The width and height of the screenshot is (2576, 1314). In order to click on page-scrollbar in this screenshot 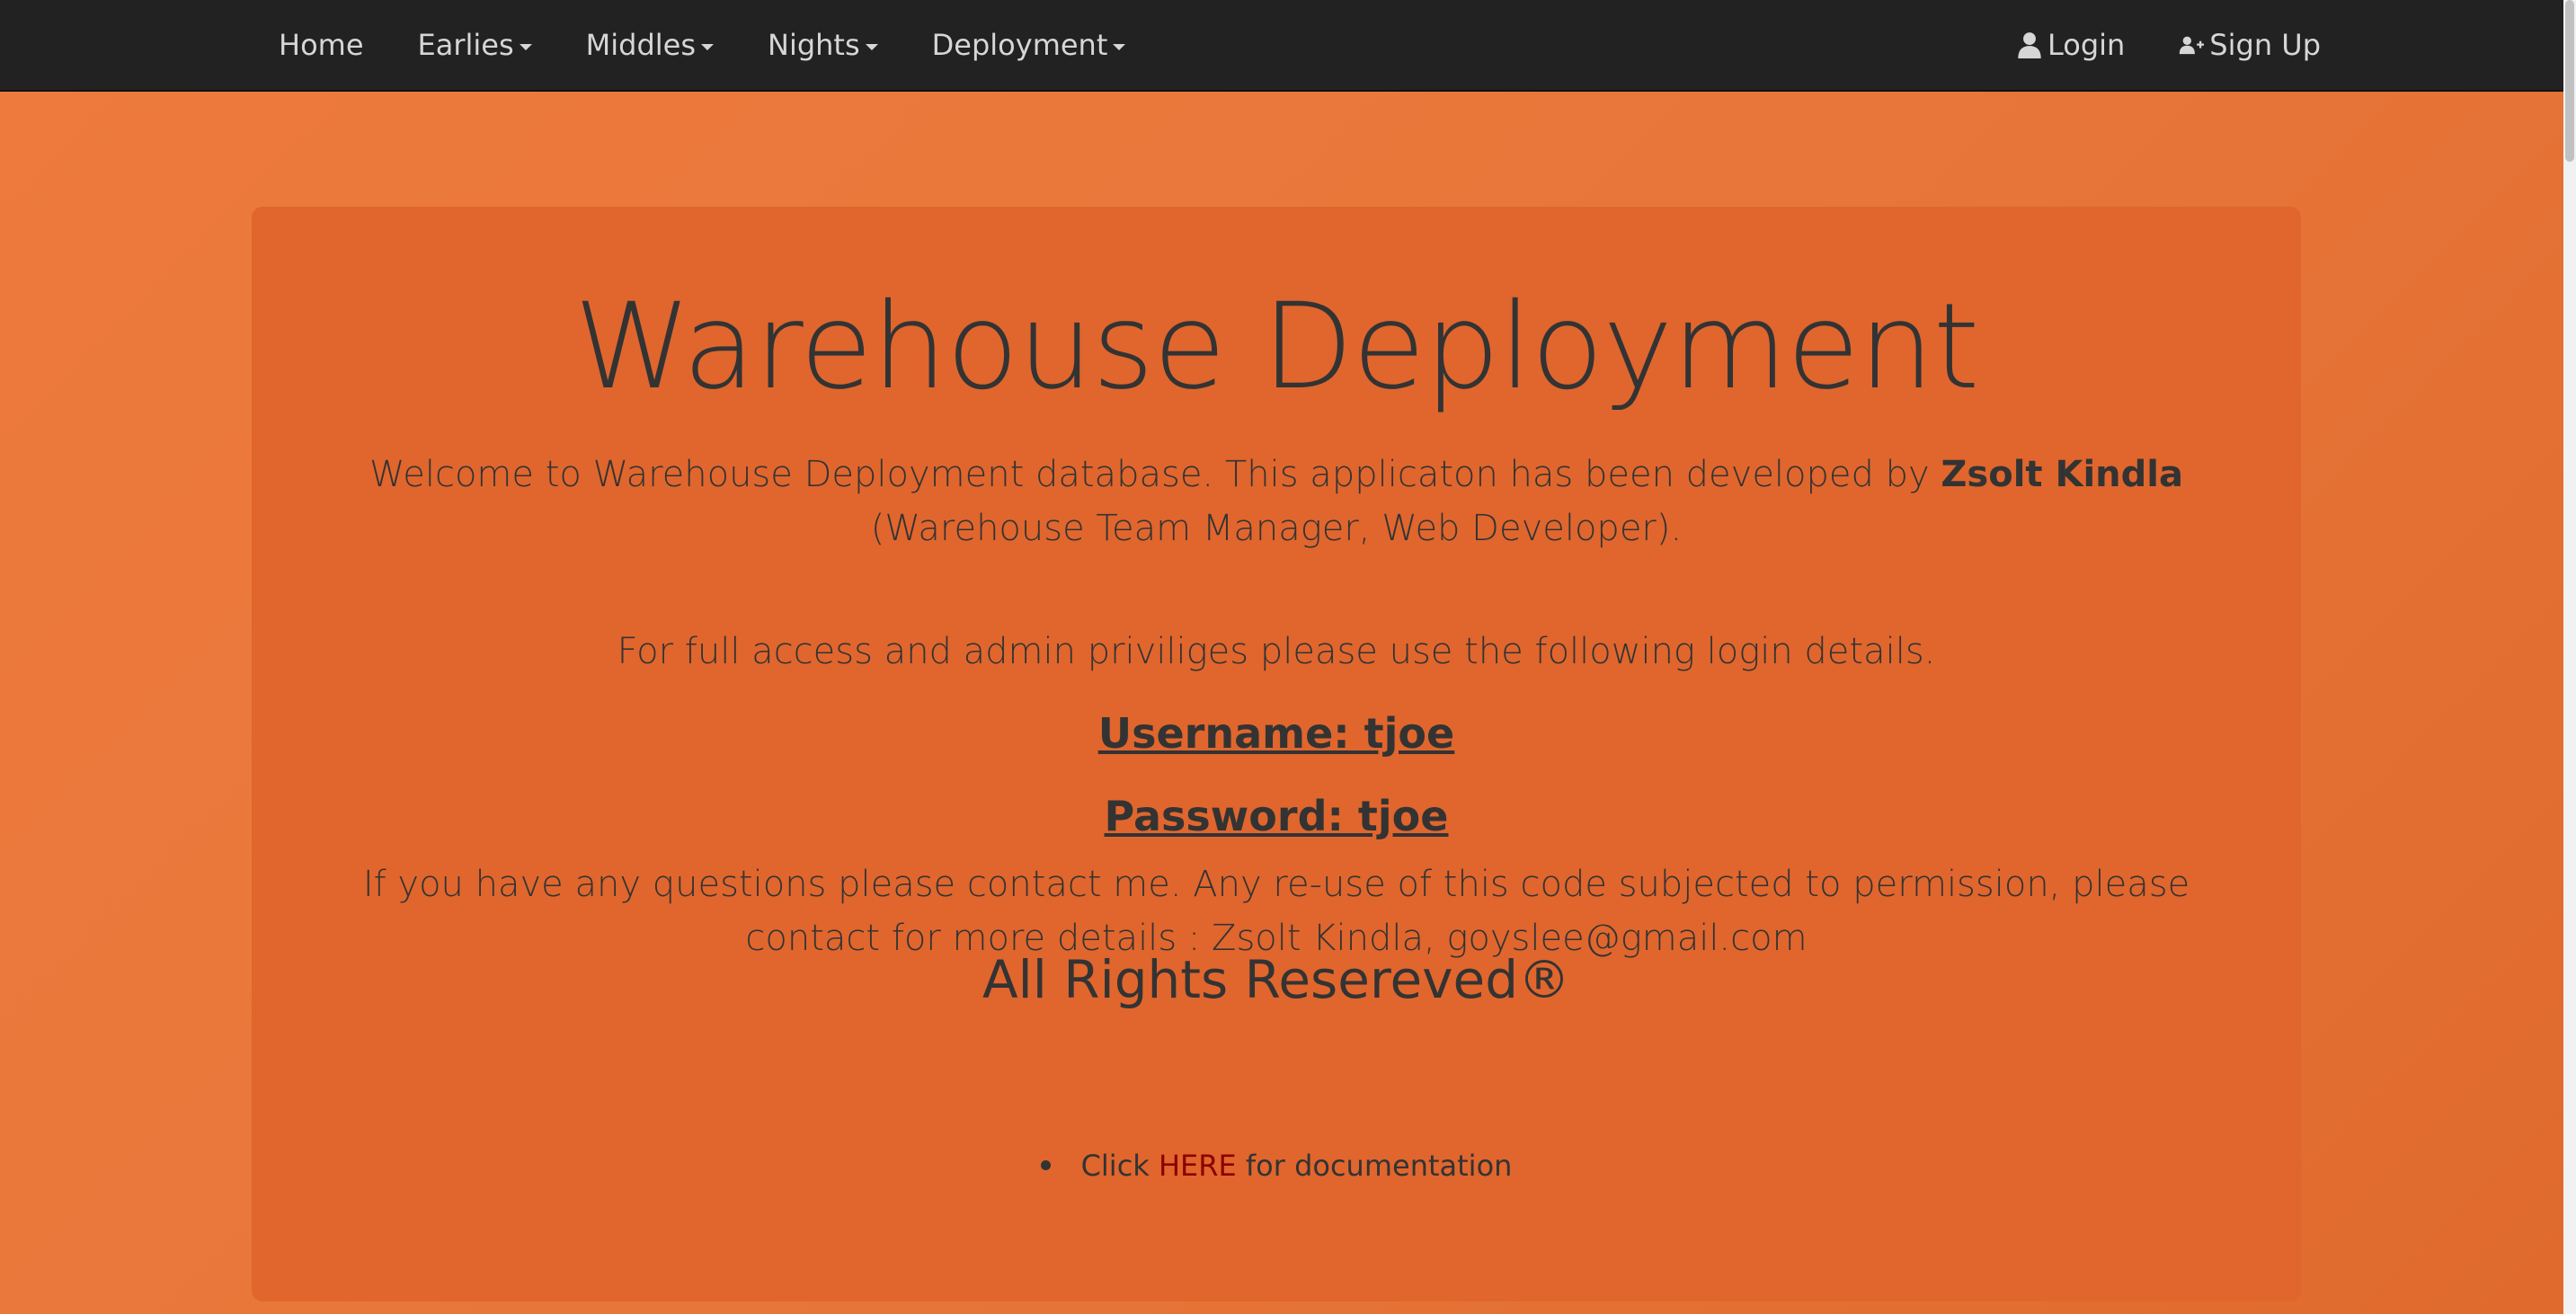, I will do `click(2569, 657)`.